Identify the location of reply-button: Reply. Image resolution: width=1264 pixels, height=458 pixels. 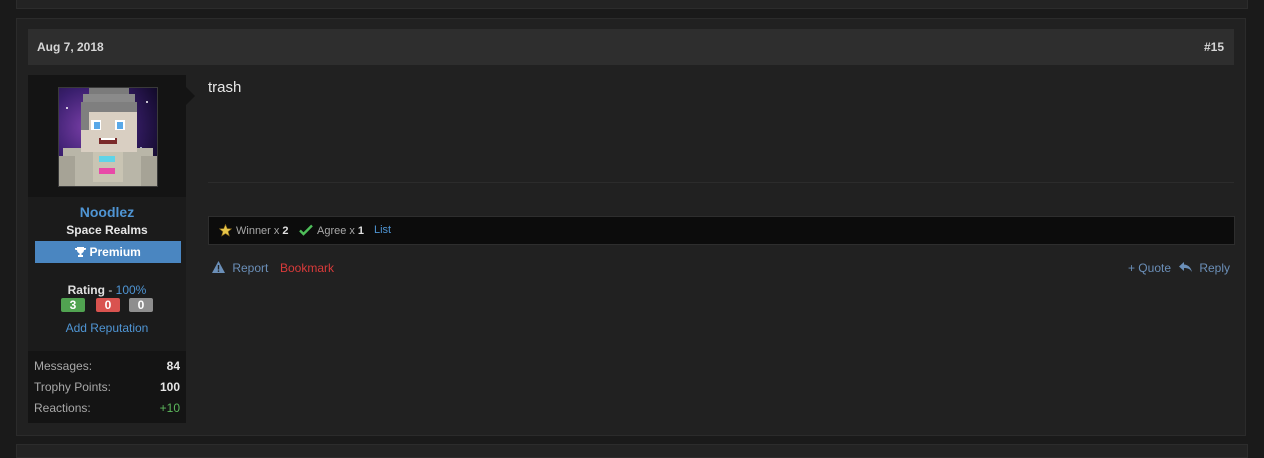
(1204, 268).